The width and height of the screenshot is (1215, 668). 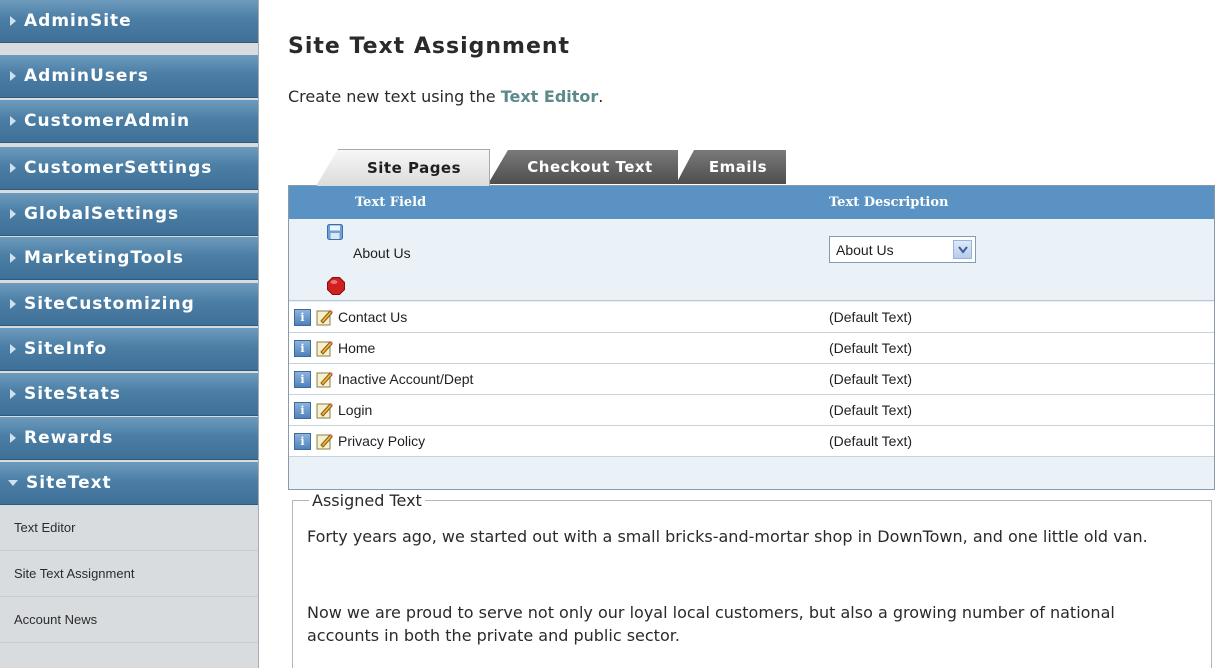 I want to click on table-row: i Home (Default Text), so click(x=751, y=348).